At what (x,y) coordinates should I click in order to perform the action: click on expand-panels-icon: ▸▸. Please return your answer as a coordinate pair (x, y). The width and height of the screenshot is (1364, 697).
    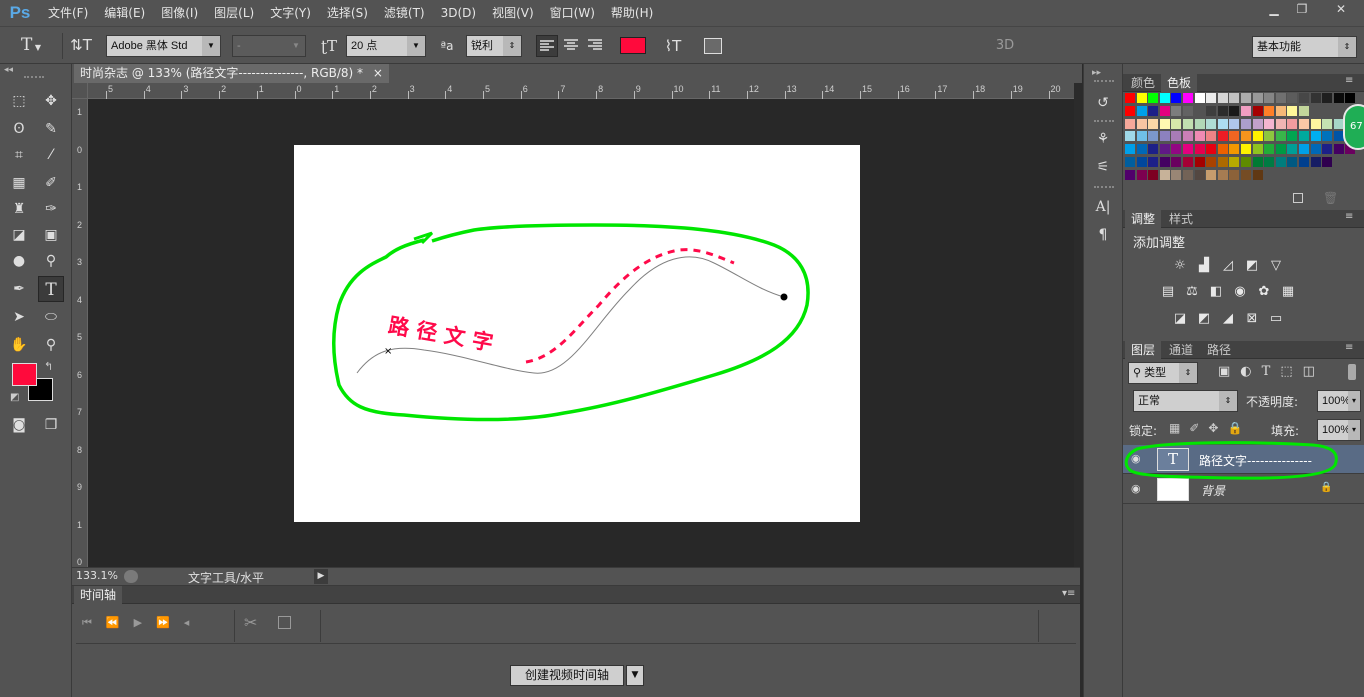
    Looking at the image, I should click on (1096, 73).